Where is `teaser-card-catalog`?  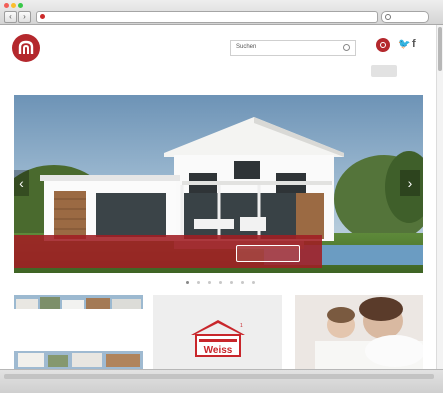
teaser-card-catalog is located at coordinates (78, 332).